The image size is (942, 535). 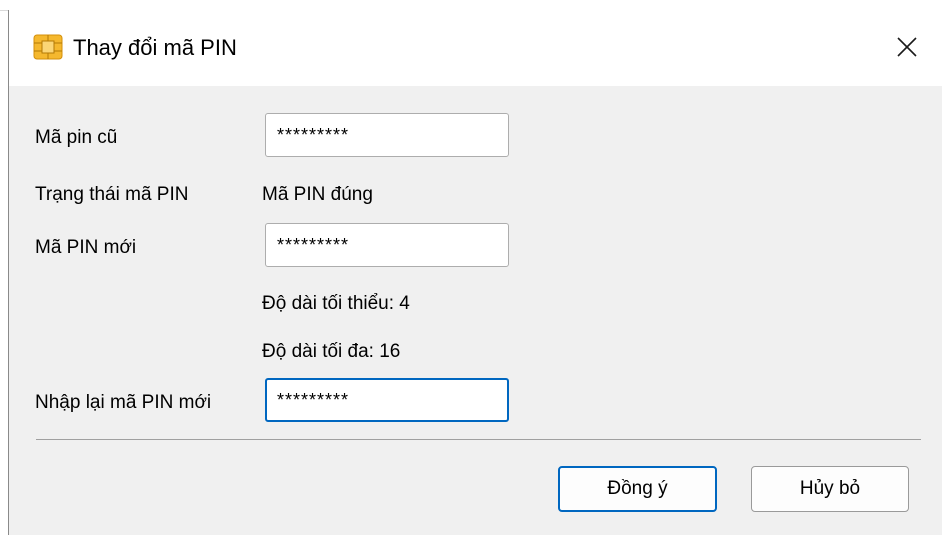 What do you see at coordinates (76, 137) in the screenshot?
I see `old-pin-label: Mã pin cũ` at bounding box center [76, 137].